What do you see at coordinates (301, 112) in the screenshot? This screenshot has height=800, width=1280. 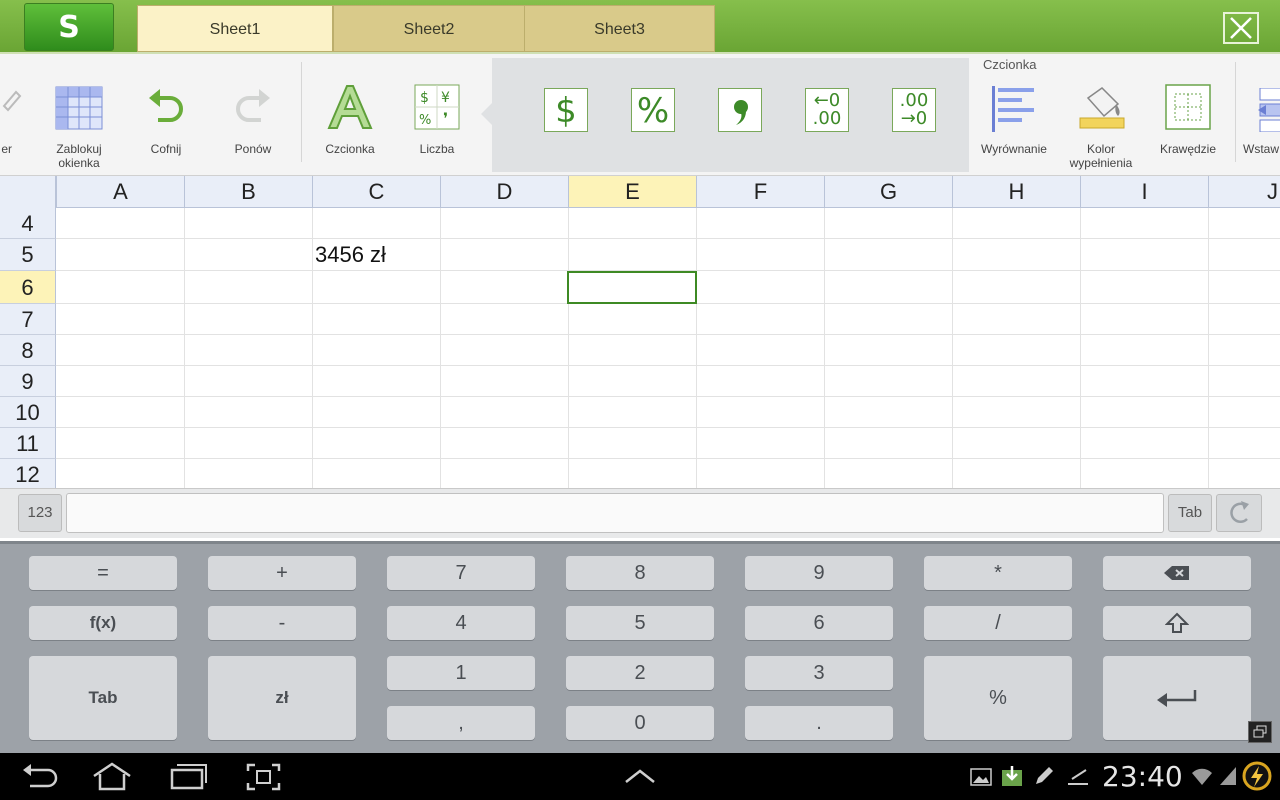 I see `ribbon-divider` at bounding box center [301, 112].